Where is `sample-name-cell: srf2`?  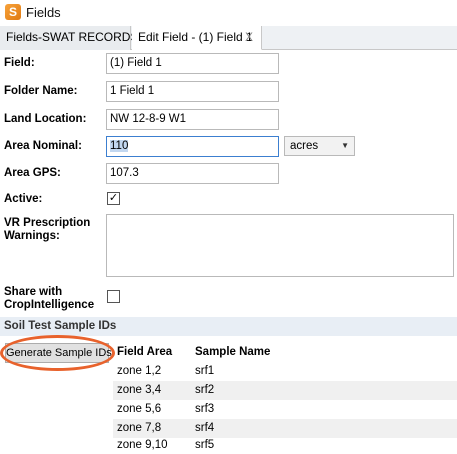 sample-name-cell: srf2 is located at coordinates (205, 390).